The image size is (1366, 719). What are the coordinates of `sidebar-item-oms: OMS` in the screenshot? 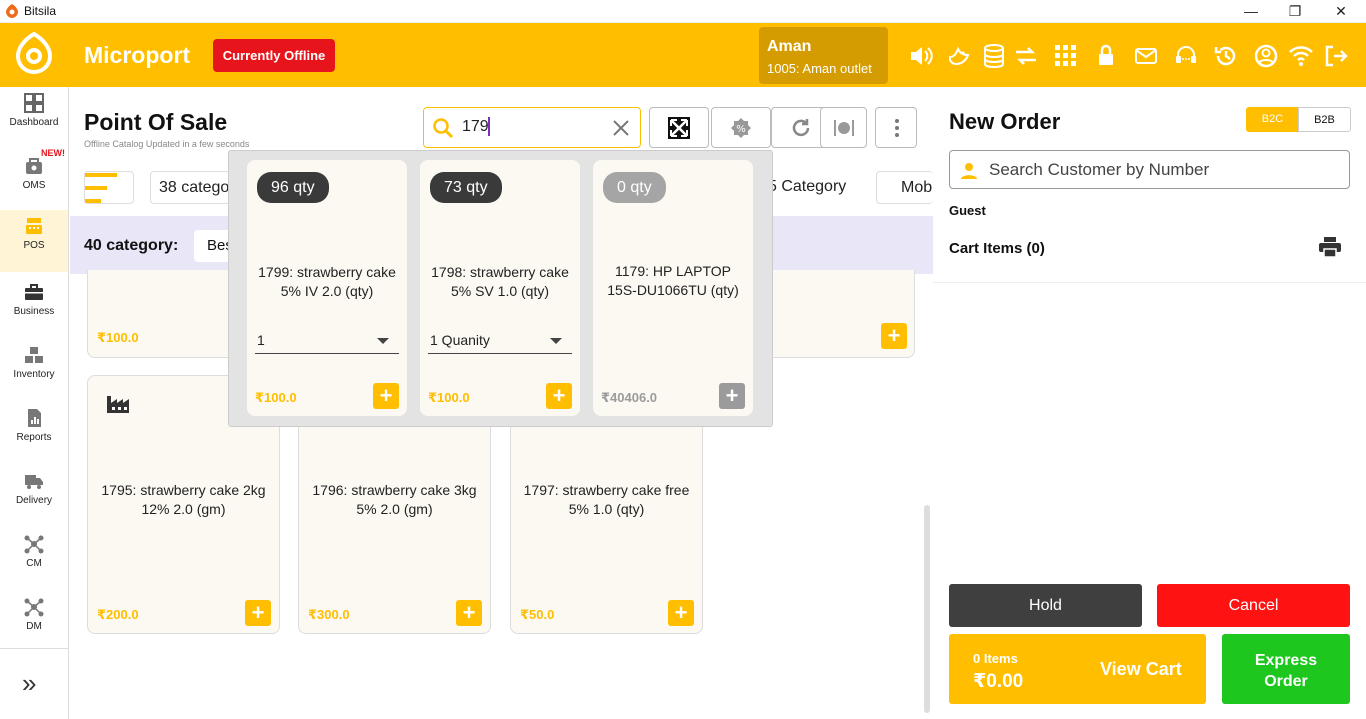 It's located at (34, 181).